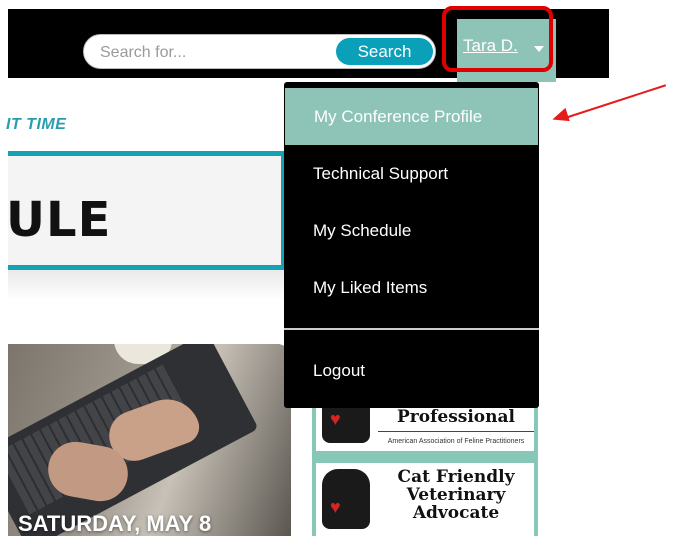 The width and height of the screenshot is (681, 536). I want to click on panel-shadow, so click(147, 285).